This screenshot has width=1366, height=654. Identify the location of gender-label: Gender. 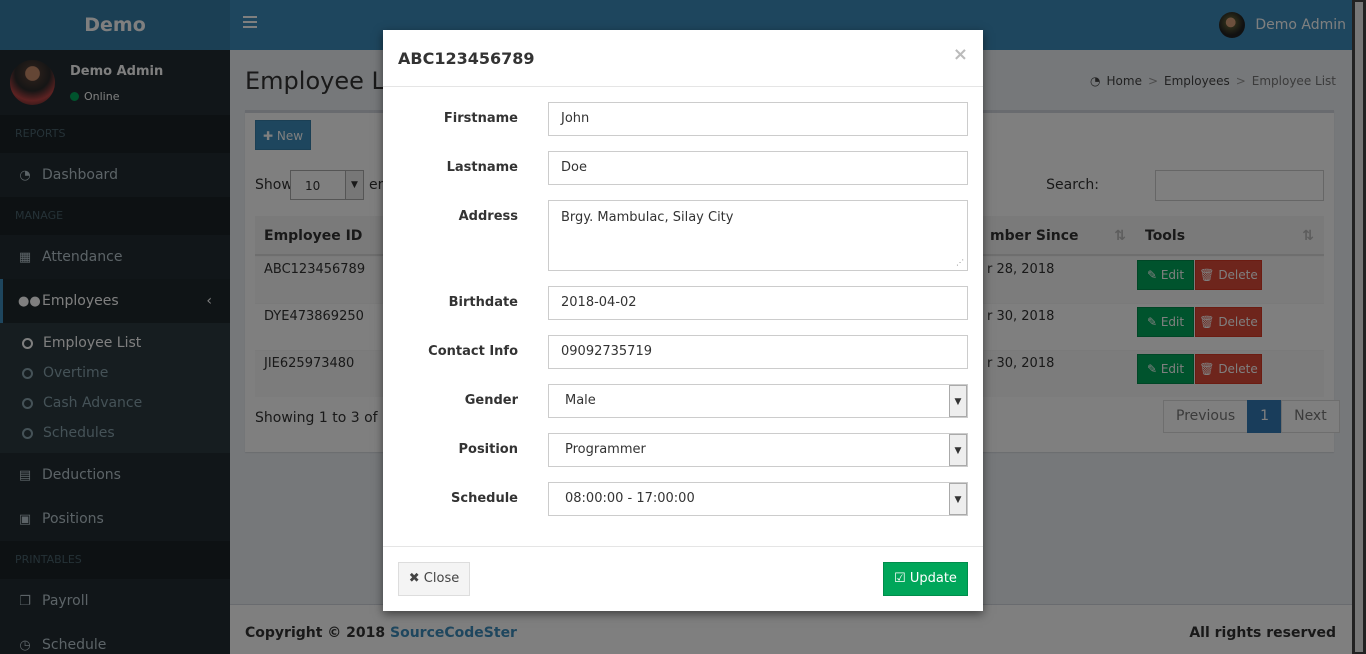
(491, 400).